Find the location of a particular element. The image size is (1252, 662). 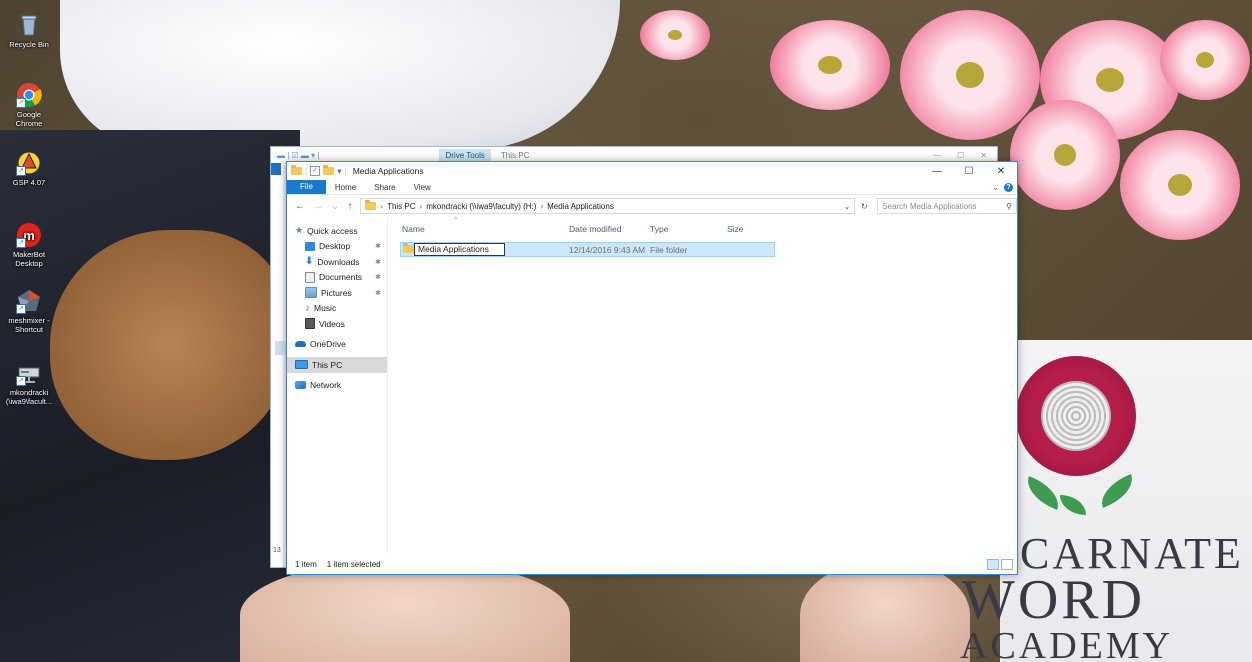

this-pc-icon is located at coordinates (301, 365).